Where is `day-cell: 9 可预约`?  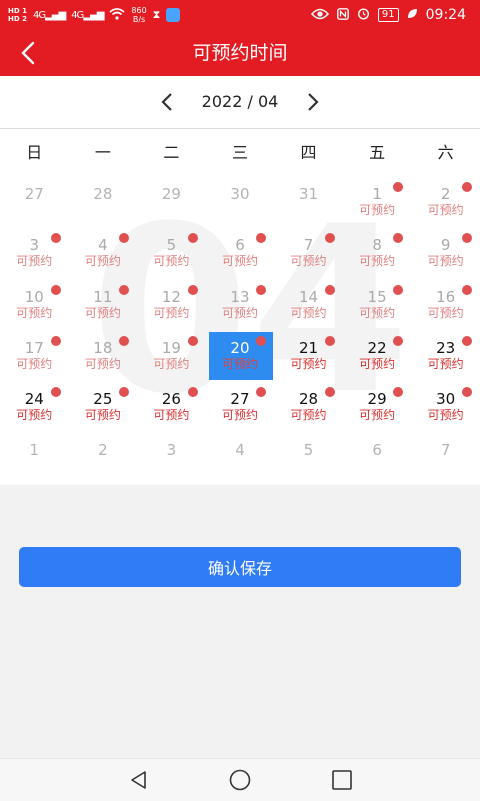
day-cell: 9 可预约 is located at coordinates (445, 253).